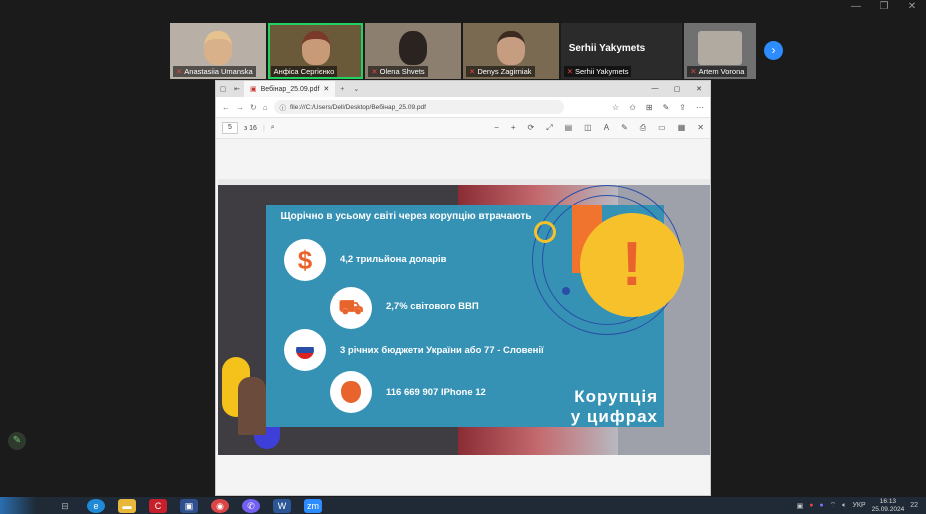 This screenshot has height=514, width=926. What do you see at coordinates (682, 107) in the screenshot?
I see `share-icon: ⇪` at bounding box center [682, 107].